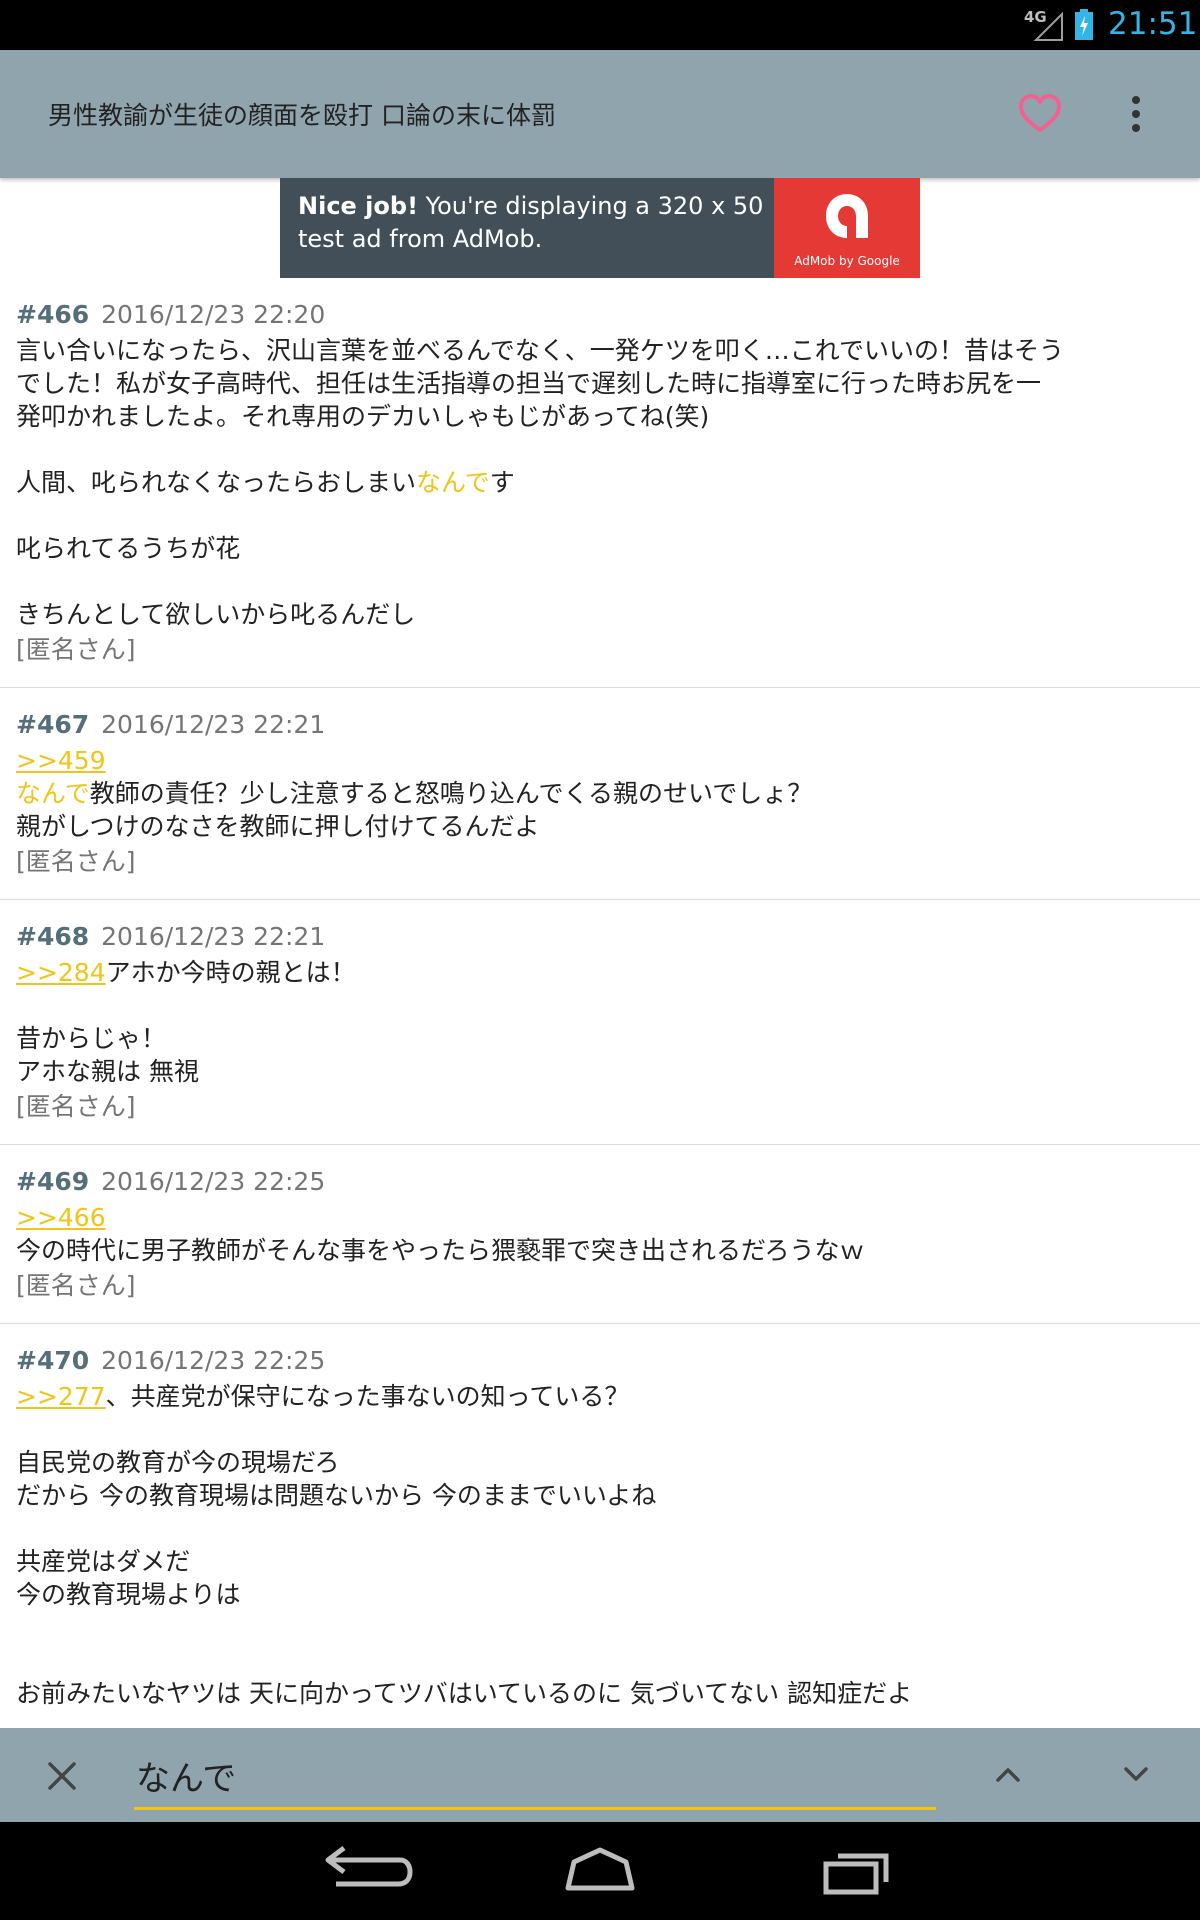 The width and height of the screenshot is (1200, 1920). Describe the element at coordinates (847, 216) in the screenshot. I see `admob-icon` at that location.